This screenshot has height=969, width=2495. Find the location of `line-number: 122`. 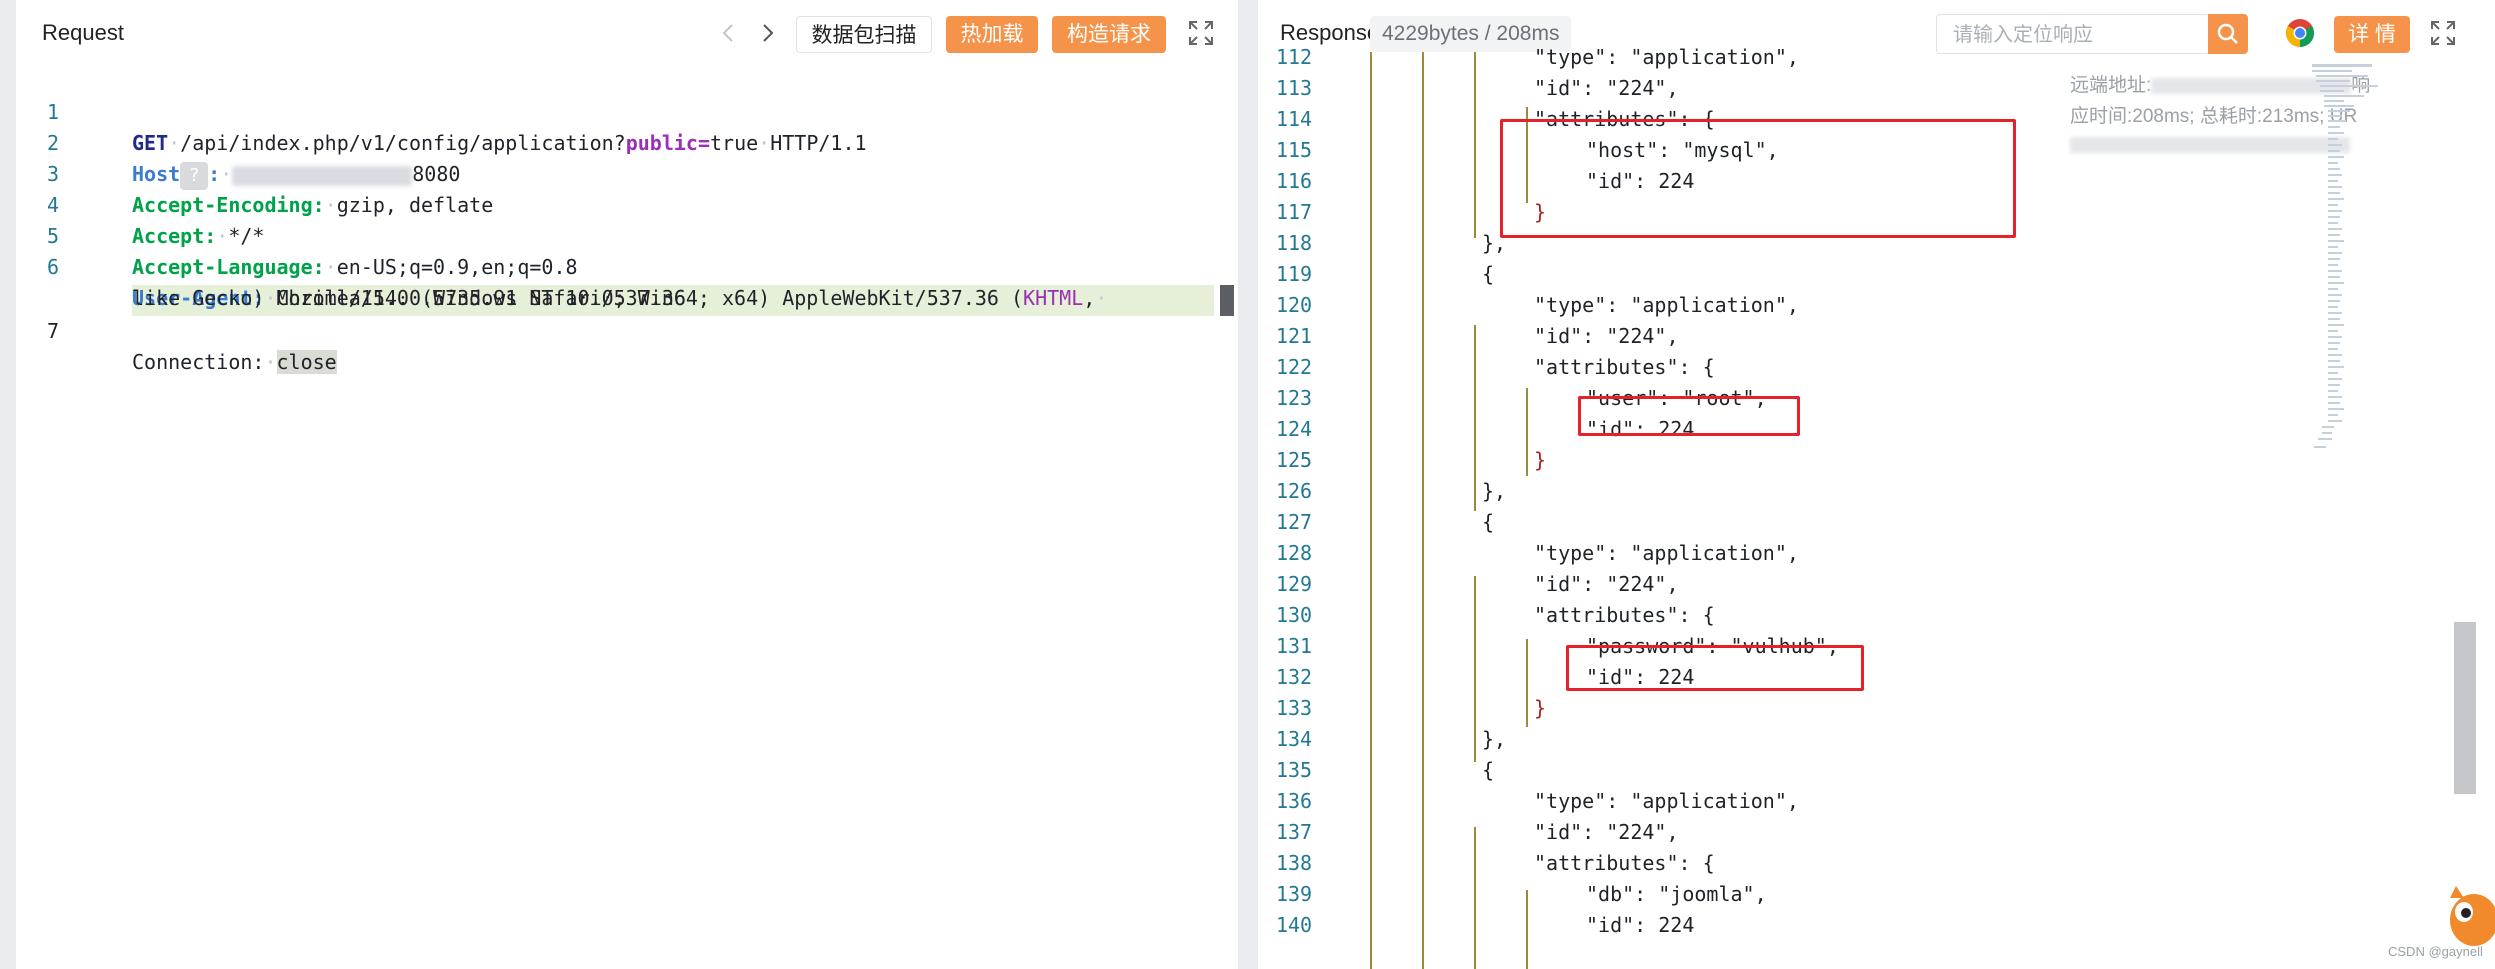

line-number: 122 is located at coordinates (1294, 367).